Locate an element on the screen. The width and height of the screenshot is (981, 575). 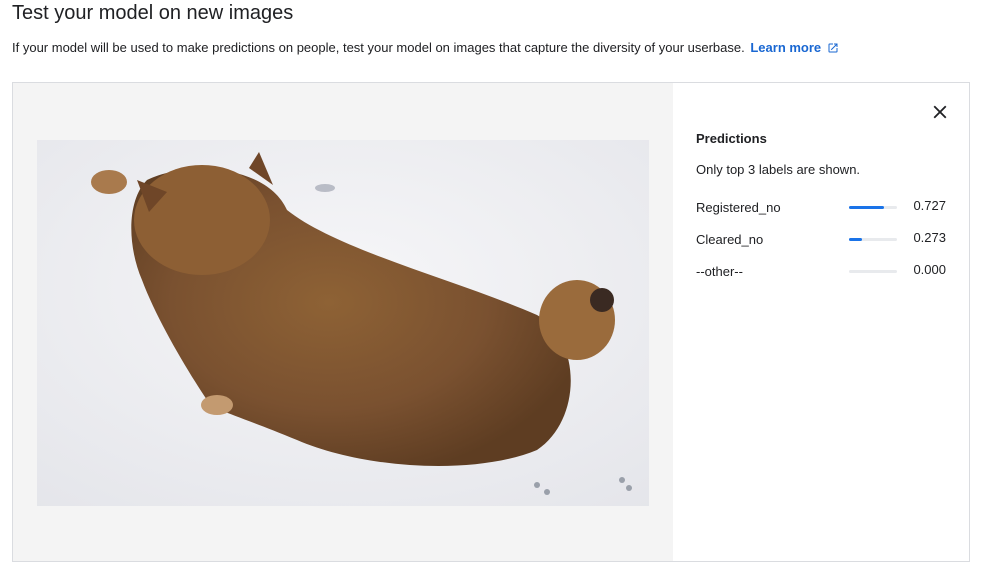
predictions-subtitle: Only top 3 labels are shown. is located at coordinates (778, 169).